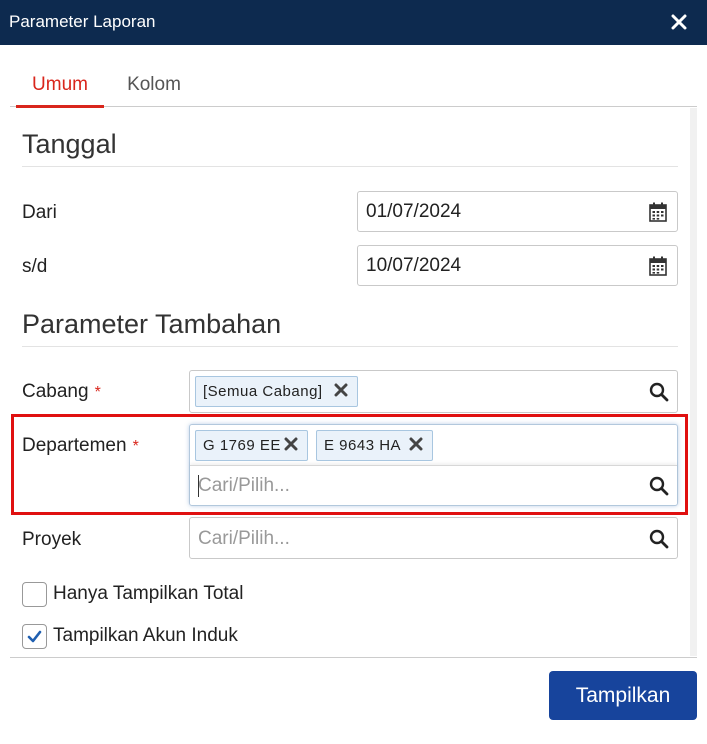  I want to click on cabang-tag: [Semua Cabang], so click(276, 391).